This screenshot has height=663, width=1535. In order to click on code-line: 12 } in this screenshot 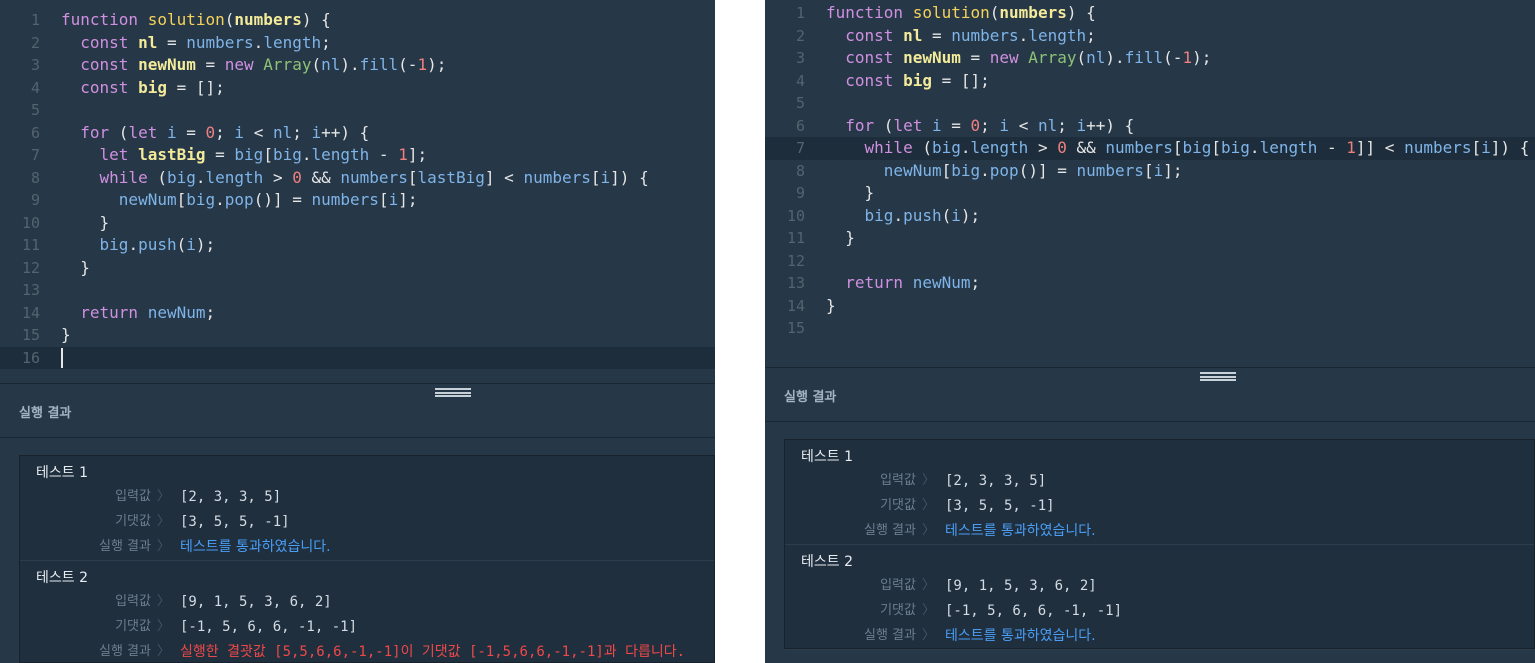, I will do `click(357, 268)`.